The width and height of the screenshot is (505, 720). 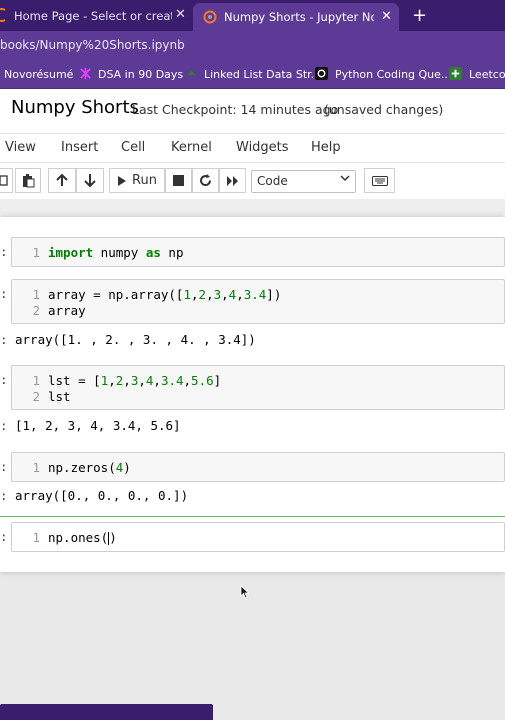 What do you see at coordinates (321, 73) in the screenshot?
I see `q-bookmark-icon` at bounding box center [321, 73].